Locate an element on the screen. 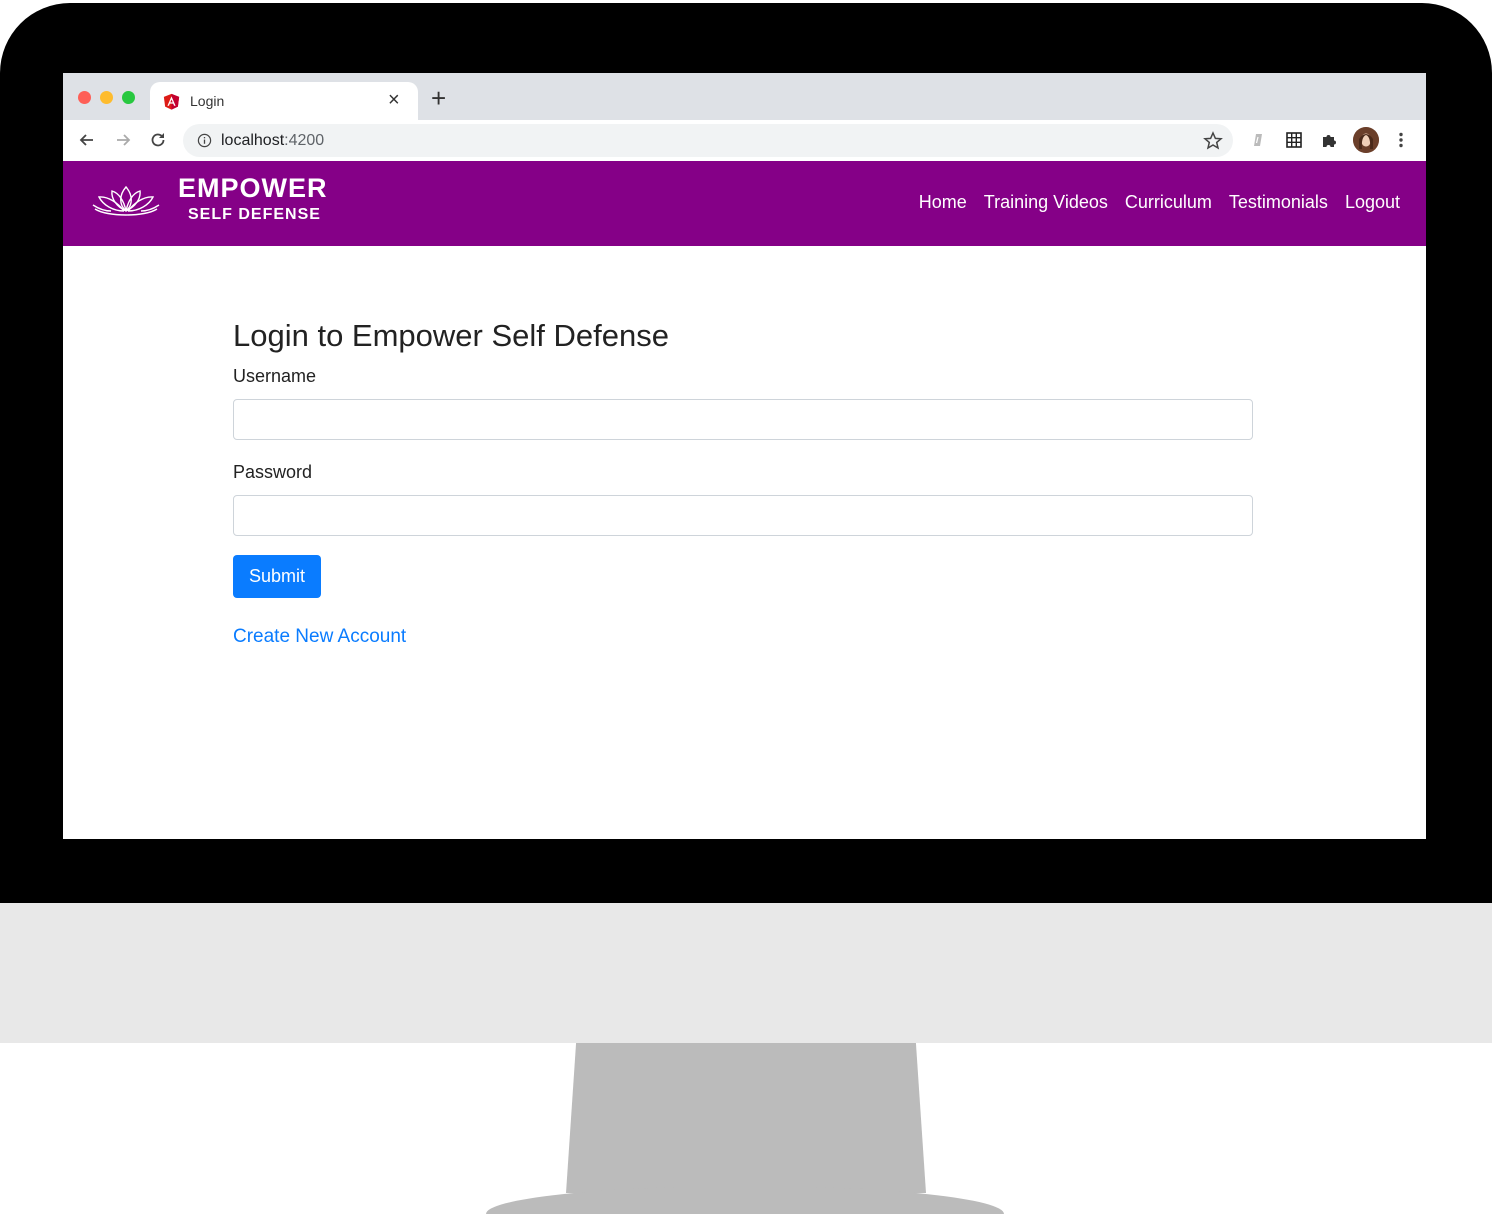  avatar-icon is located at coordinates (1366, 140).